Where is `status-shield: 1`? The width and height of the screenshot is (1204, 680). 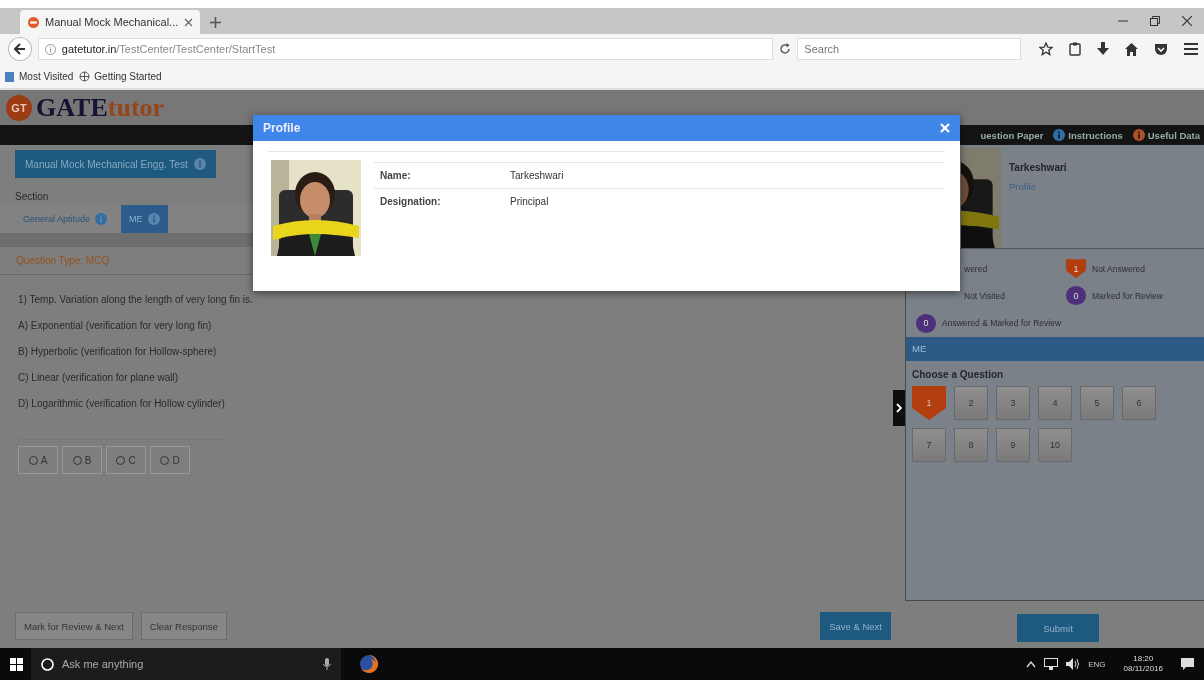
status-shield: 1 is located at coordinates (1076, 269).